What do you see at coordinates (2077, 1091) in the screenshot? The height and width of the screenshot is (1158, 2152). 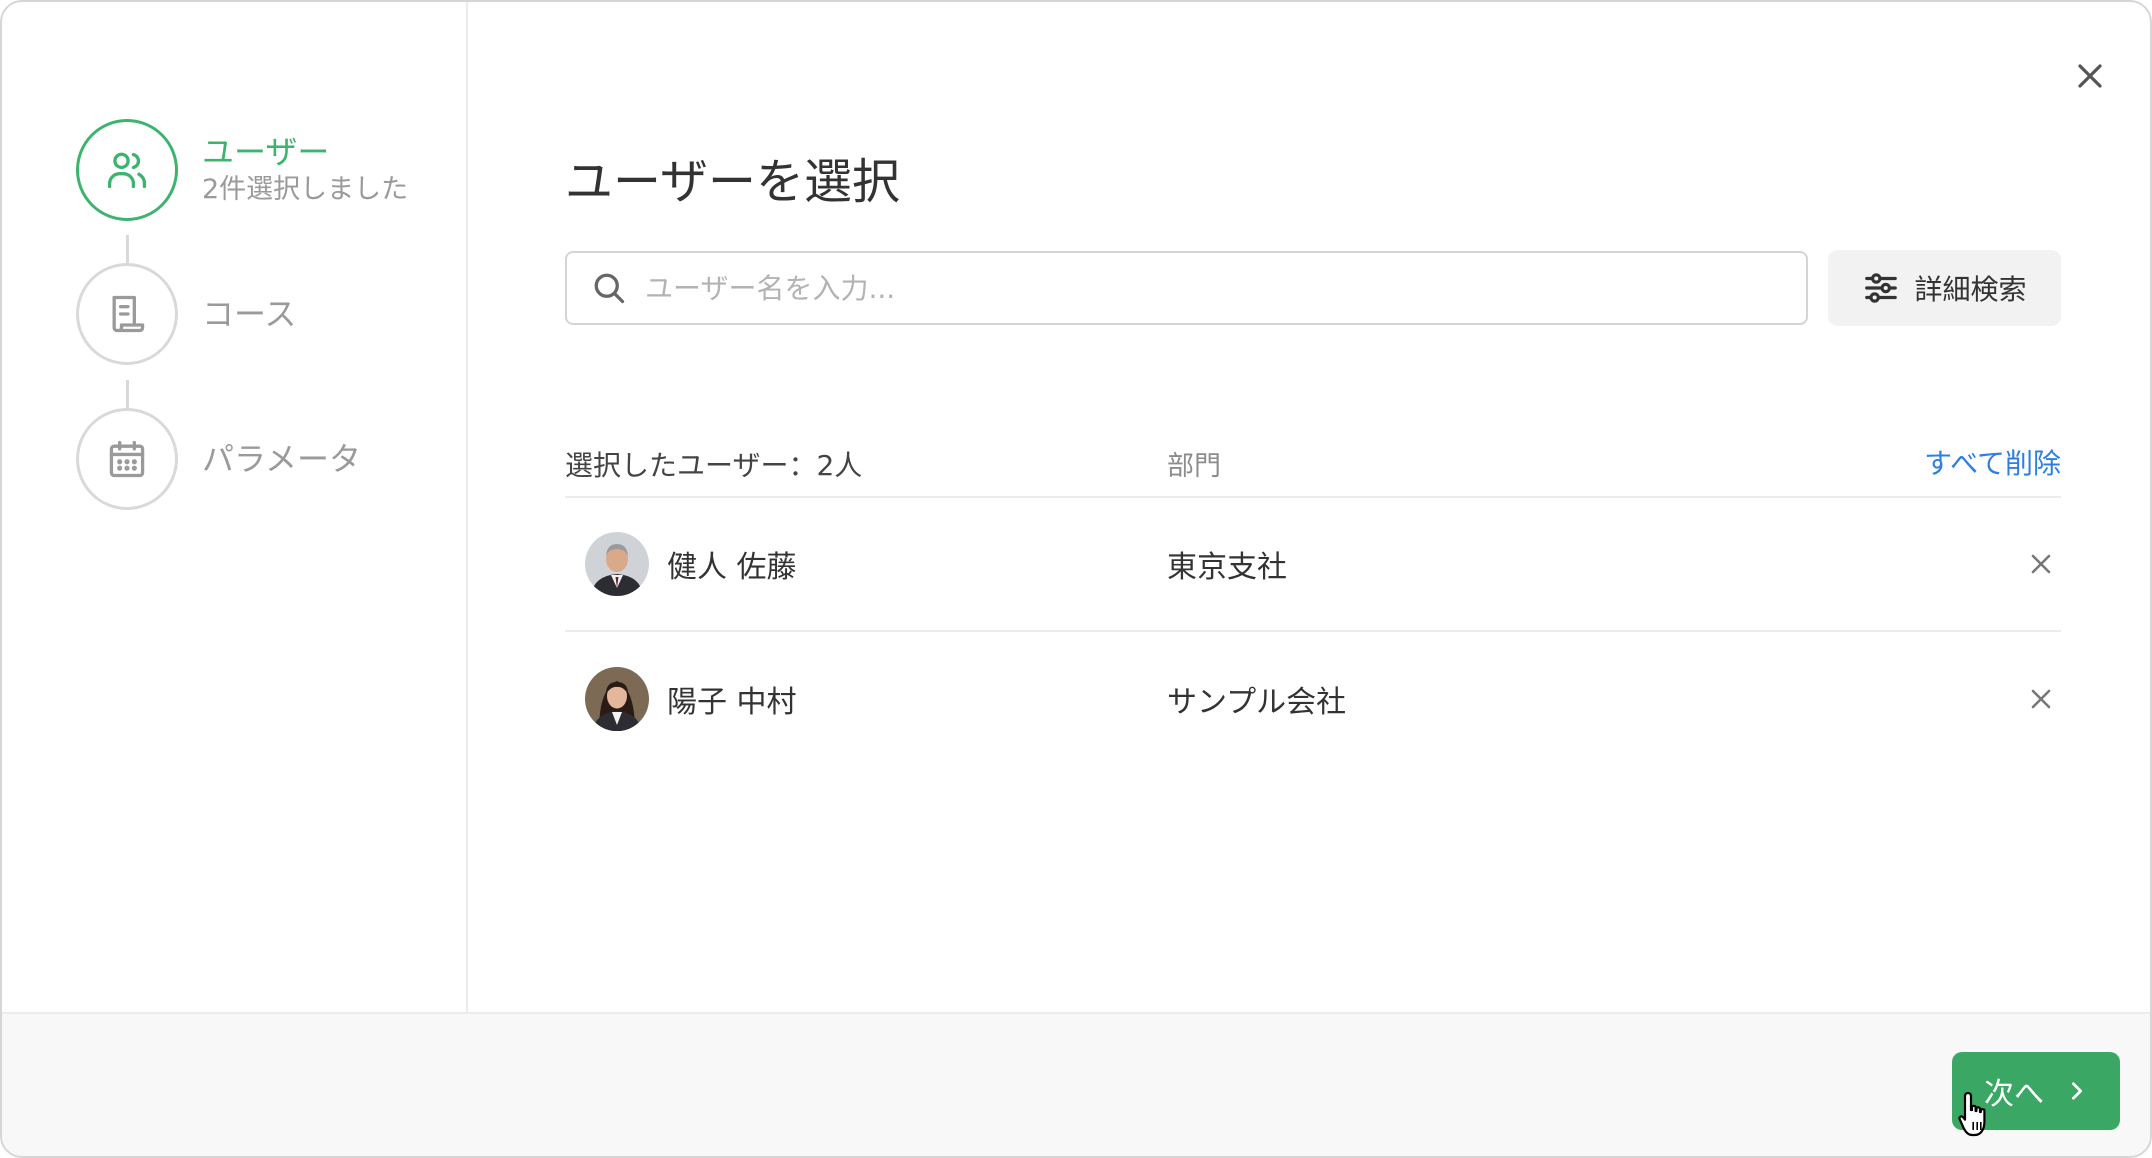 I see `chevron-right-icon` at bounding box center [2077, 1091].